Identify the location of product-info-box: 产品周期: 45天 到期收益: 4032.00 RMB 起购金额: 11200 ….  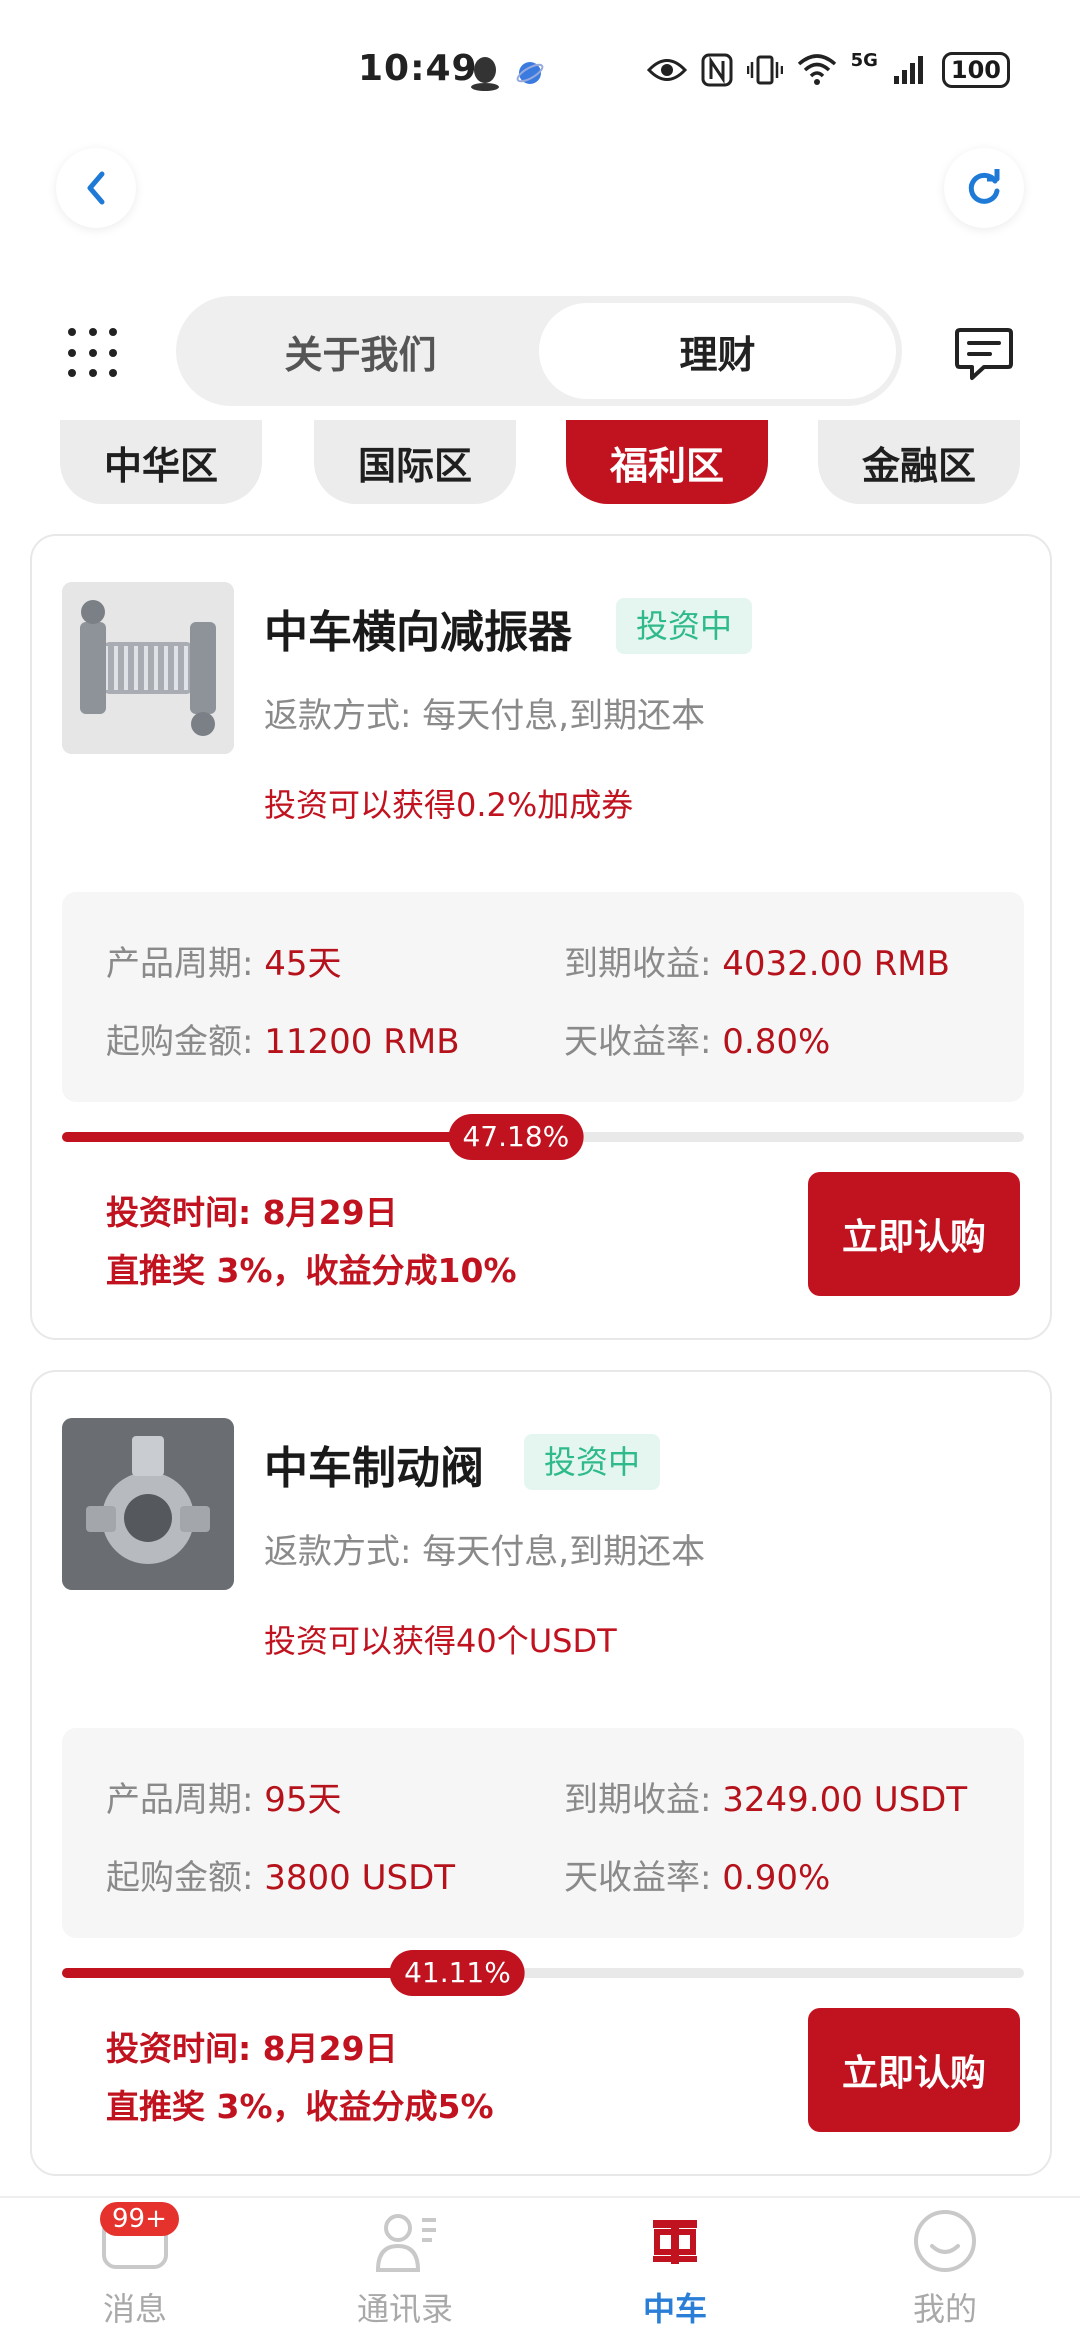
(543, 997).